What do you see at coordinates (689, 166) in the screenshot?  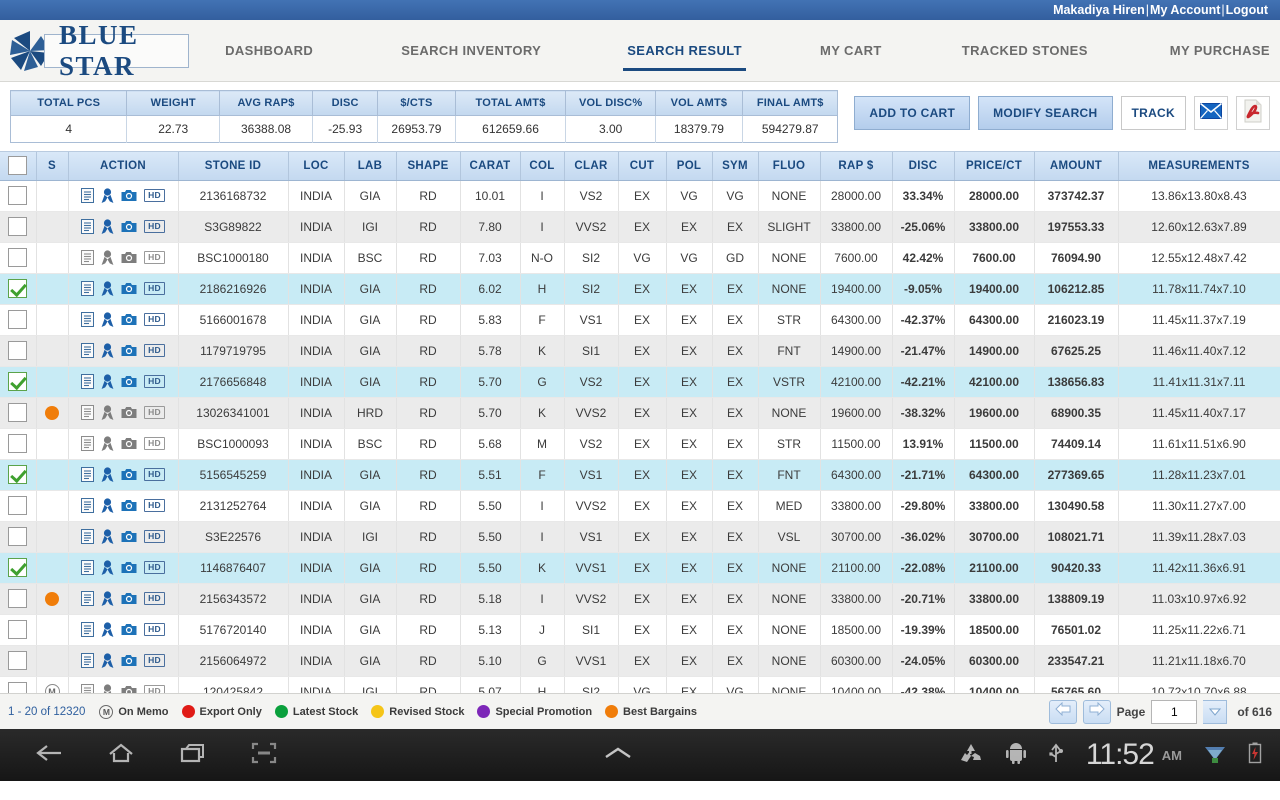 I see `grid-header-pol: POL` at bounding box center [689, 166].